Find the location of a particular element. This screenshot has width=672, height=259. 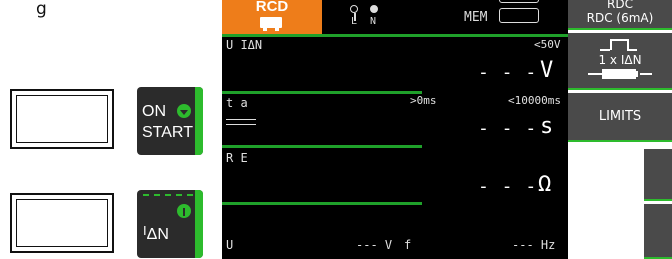

limits-label: LIMITS is located at coordinates (620, 116).